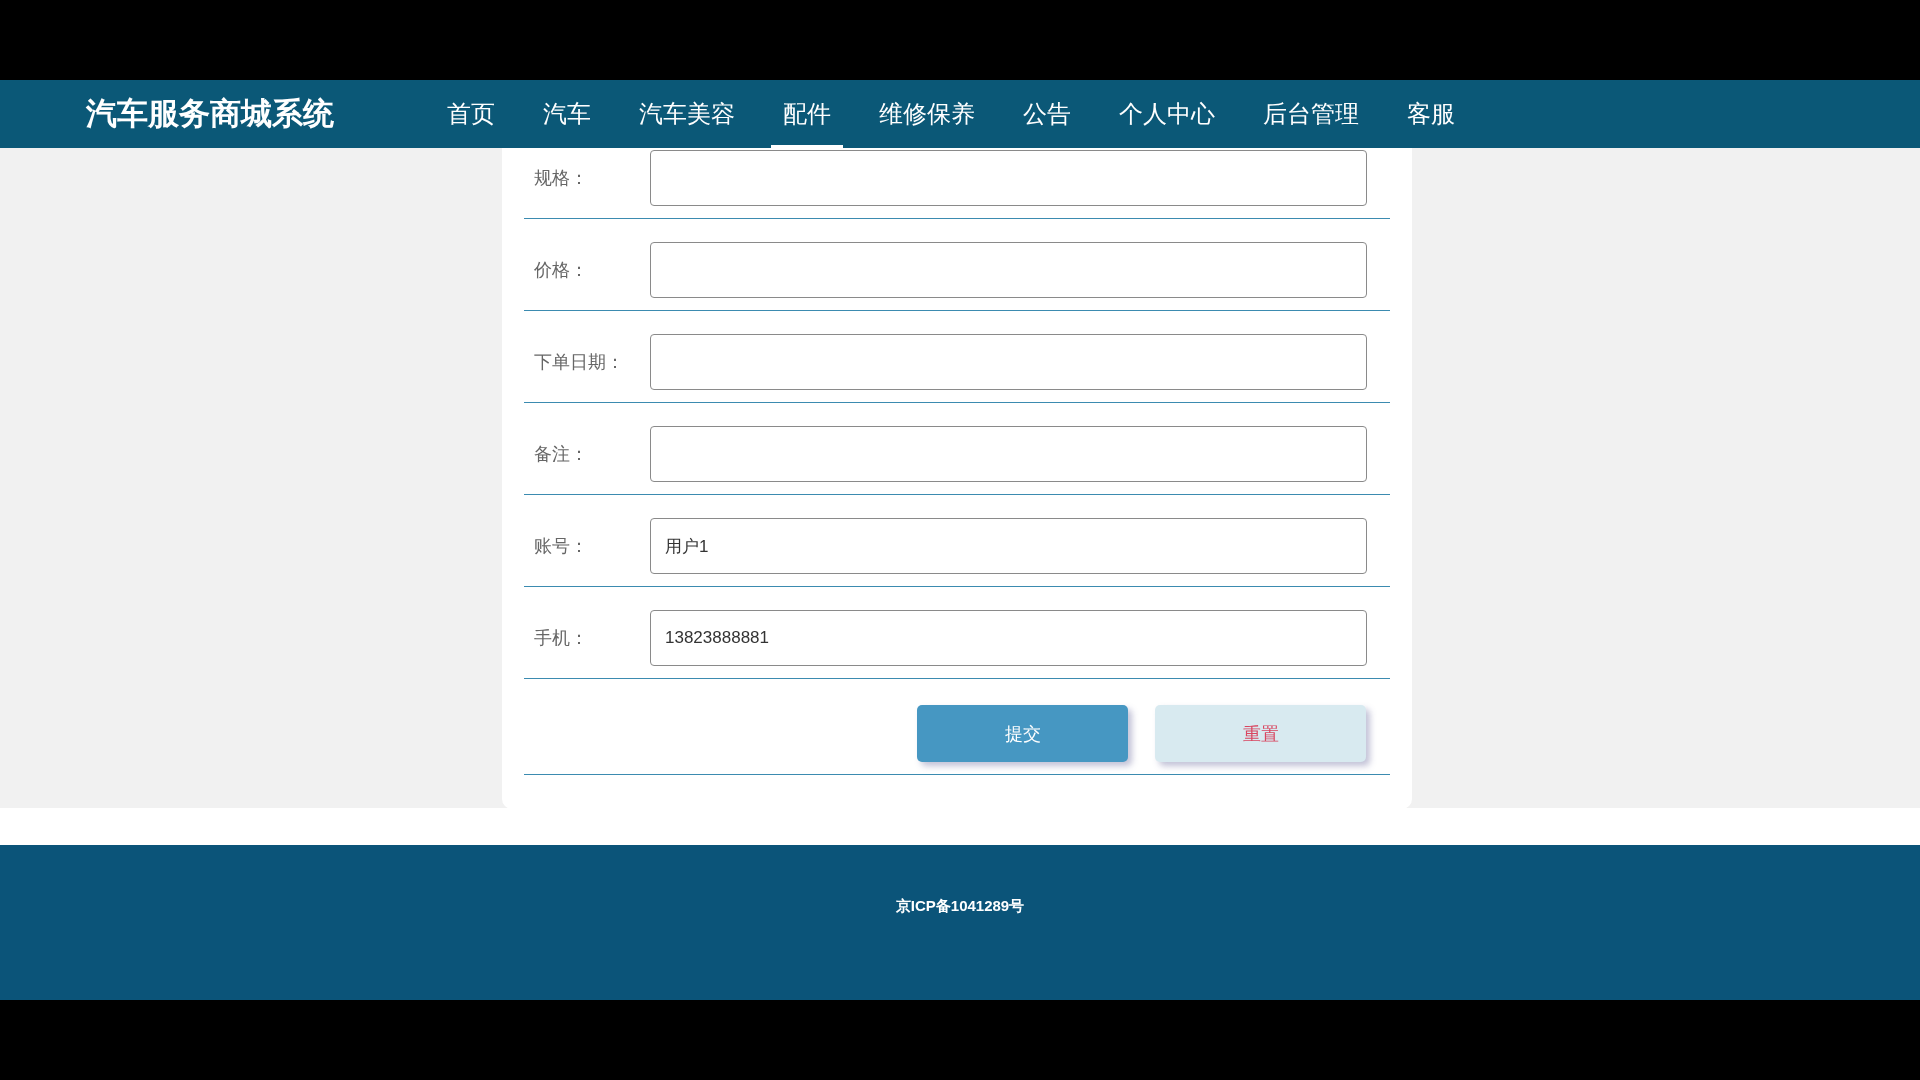 The width and height of the screenshot is (1920, 1080). Describe the element at coordinates (561, 546) in the screenshot. I see `field-label: 账号：` at that location.